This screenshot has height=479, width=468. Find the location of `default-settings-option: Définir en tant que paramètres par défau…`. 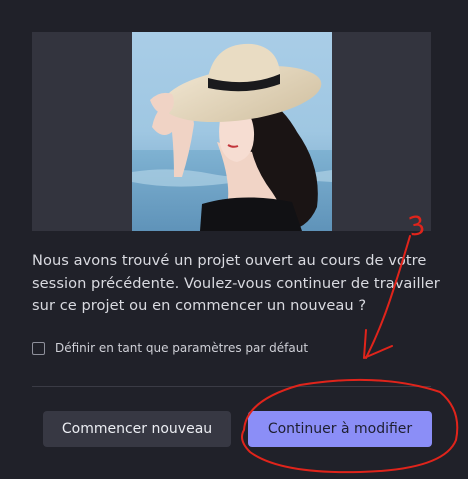

default-settings-option: Définir en tant que paramètres par défau… is located at coordinates (170, 348).